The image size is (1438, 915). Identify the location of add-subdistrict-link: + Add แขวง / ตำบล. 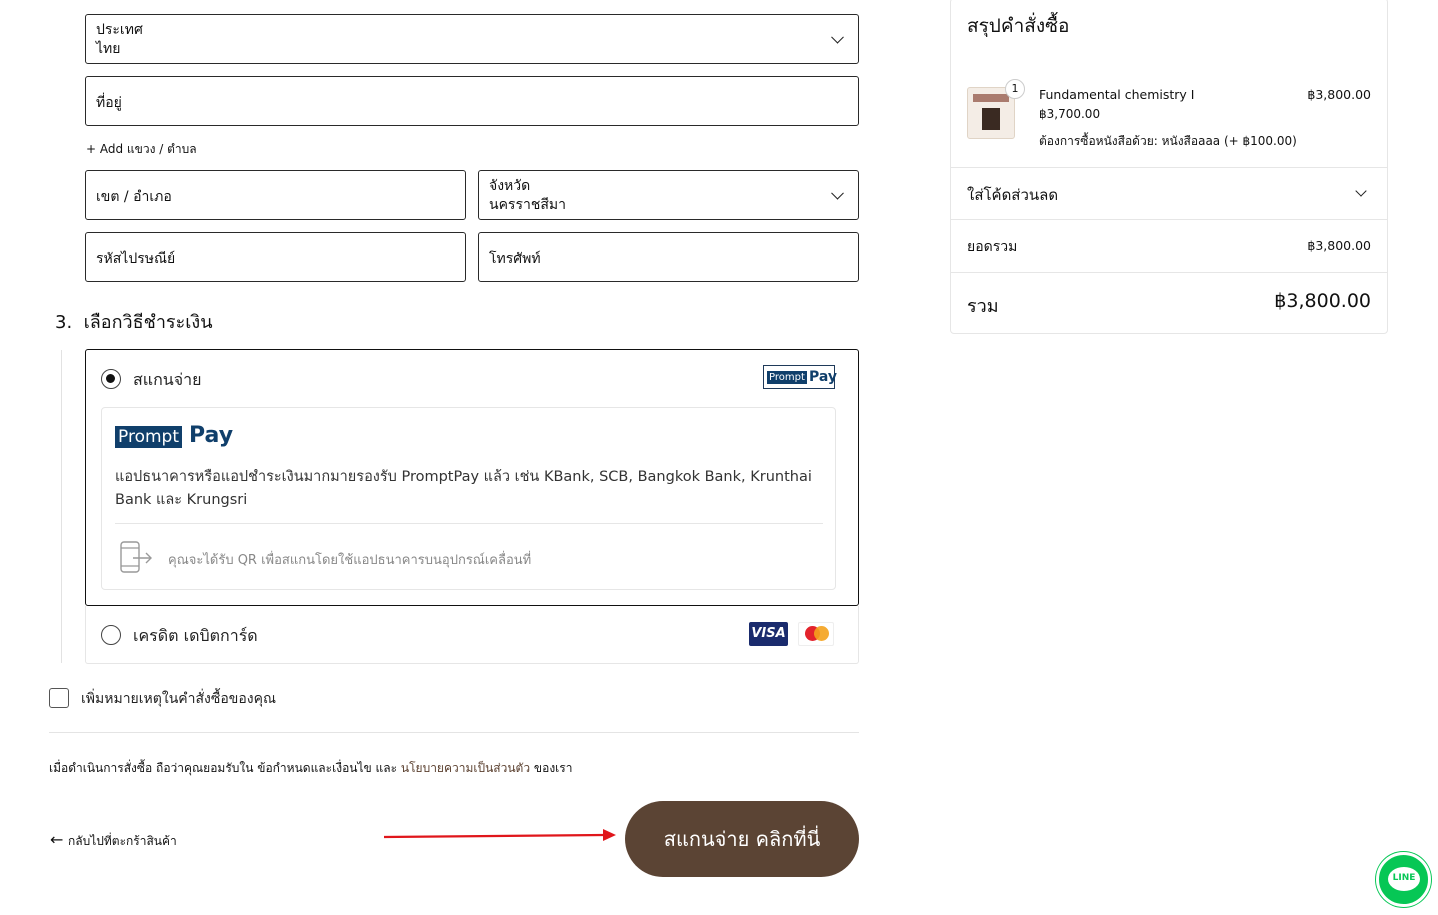
(141, 149).